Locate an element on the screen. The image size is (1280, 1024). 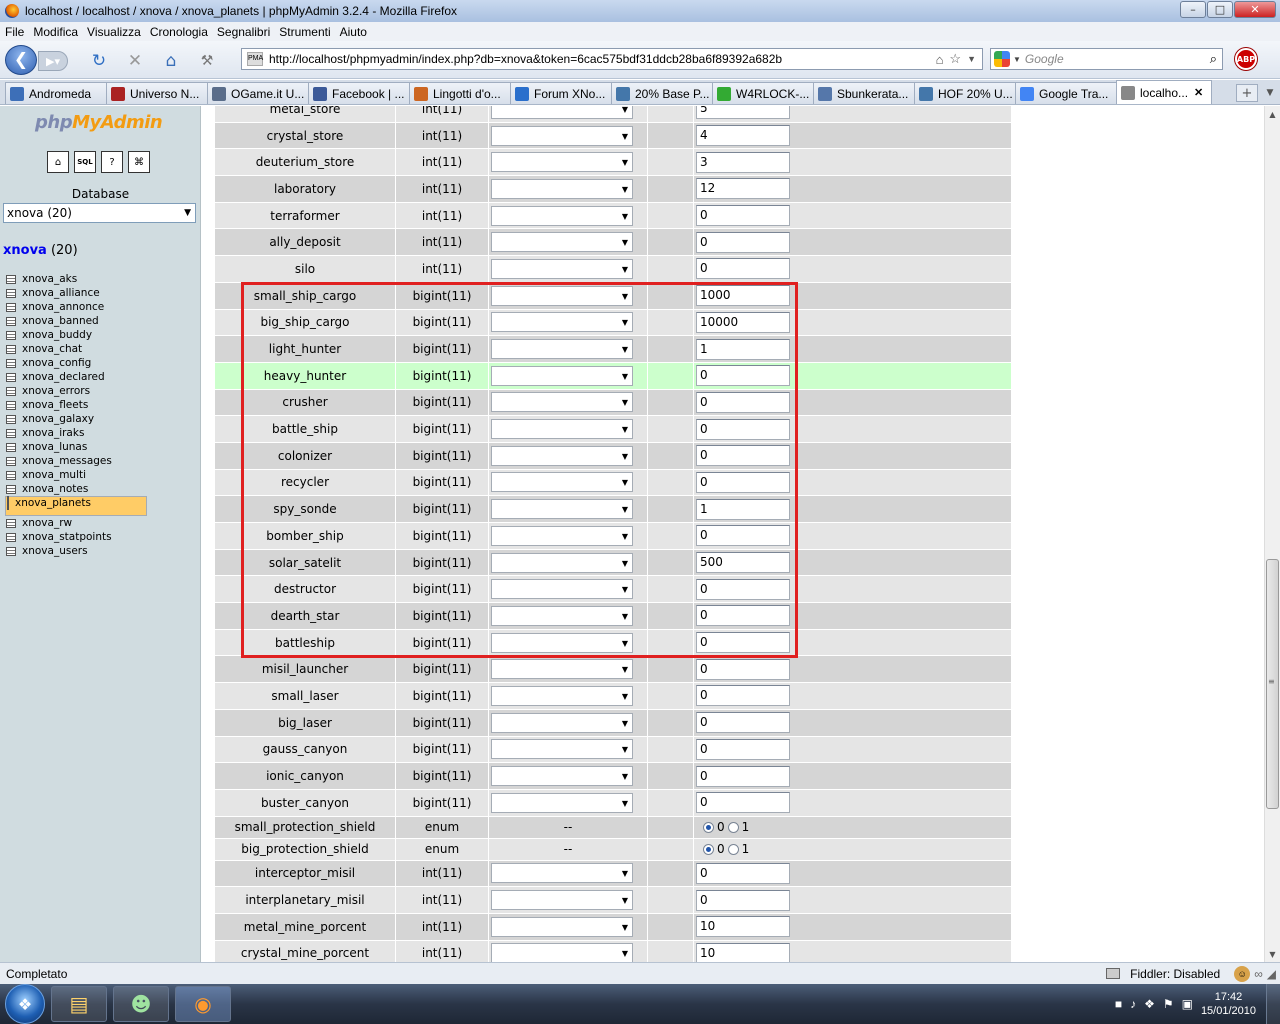
stop-icon: ✕ is located at coordinates (135, 61).